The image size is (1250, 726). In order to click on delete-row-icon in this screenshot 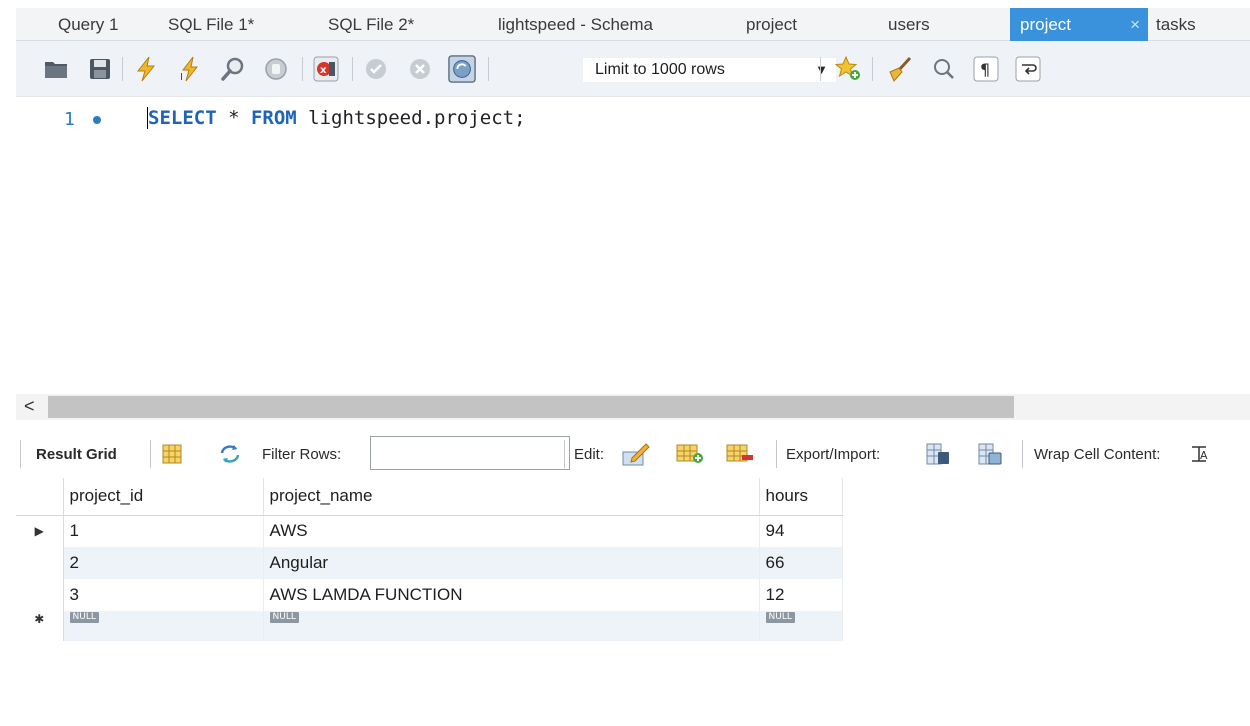, I will do `click(740, 454)`.